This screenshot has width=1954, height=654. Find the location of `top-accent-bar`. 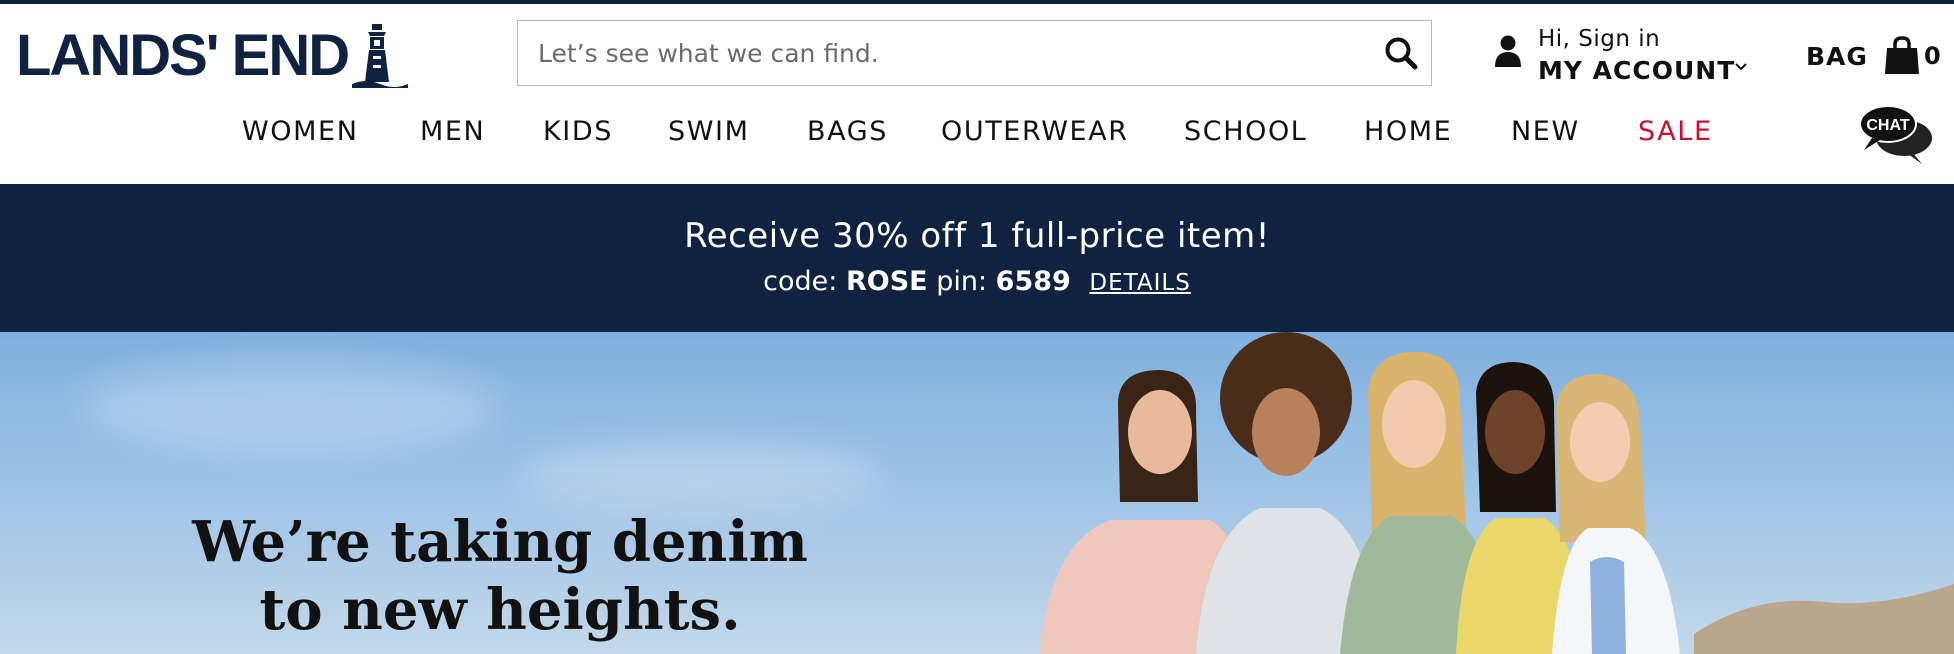

top-accent-bar is located at coordinates (977, 2).